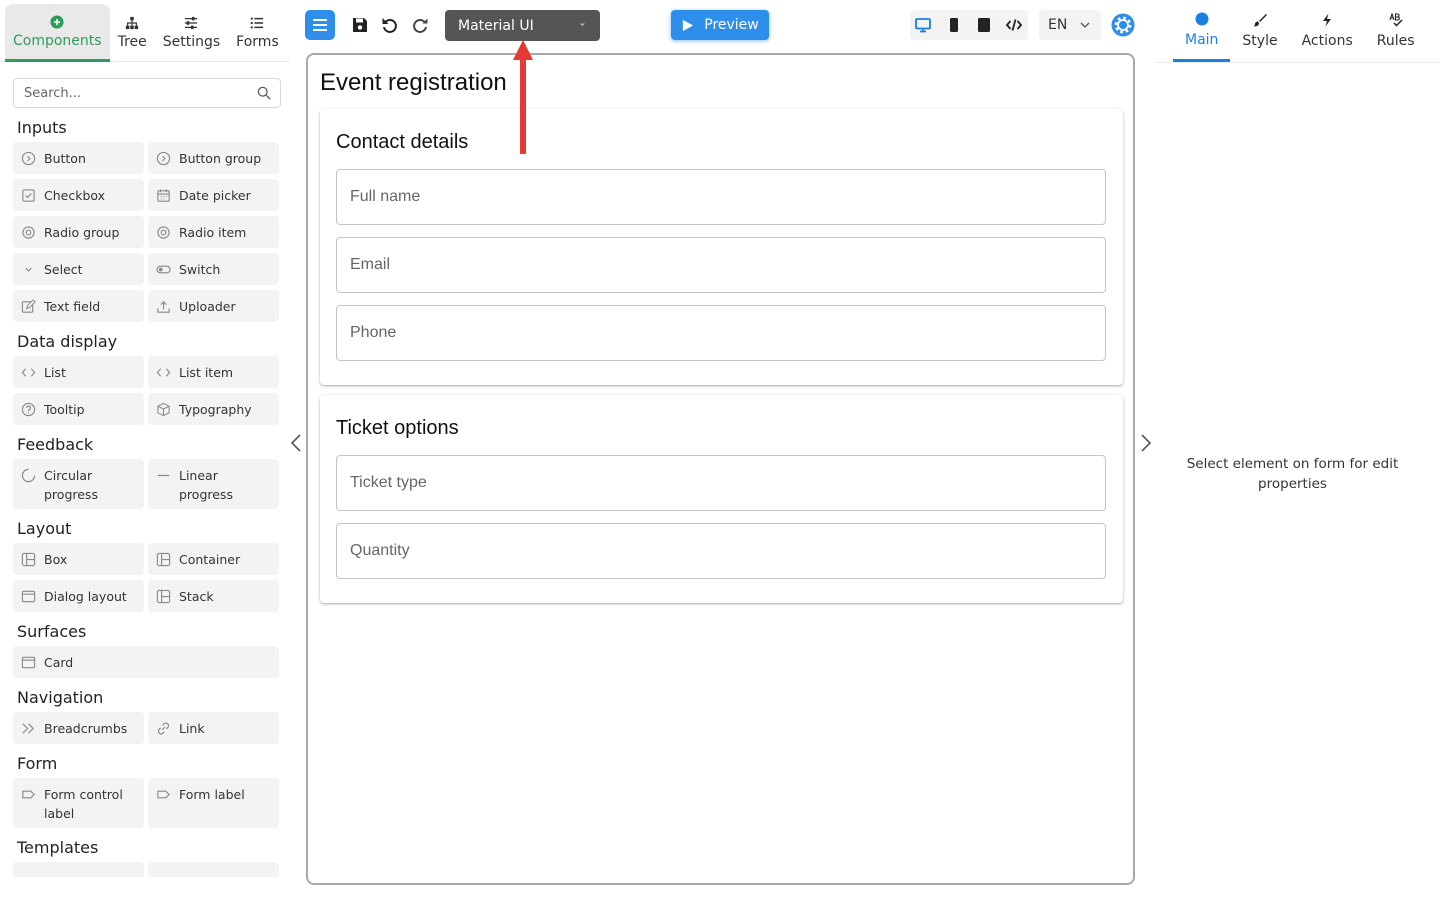 The image size is (1440, 900). I want to click on gear-icon, so click(1123, 25).